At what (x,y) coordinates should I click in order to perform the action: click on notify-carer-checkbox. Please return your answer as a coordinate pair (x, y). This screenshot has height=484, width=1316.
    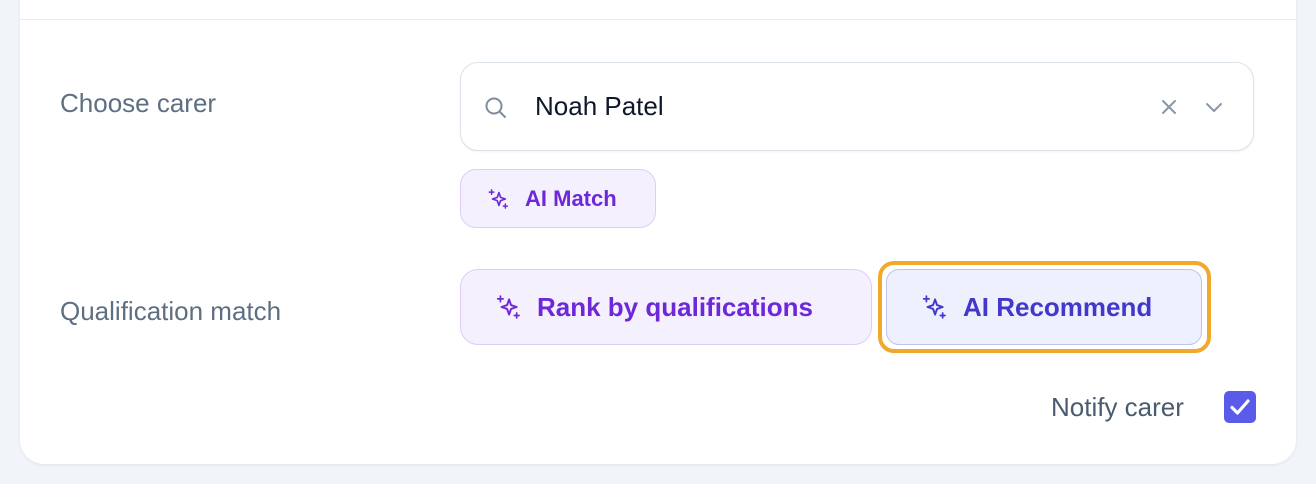
    Looking at the image, I should click on (1240, 407).